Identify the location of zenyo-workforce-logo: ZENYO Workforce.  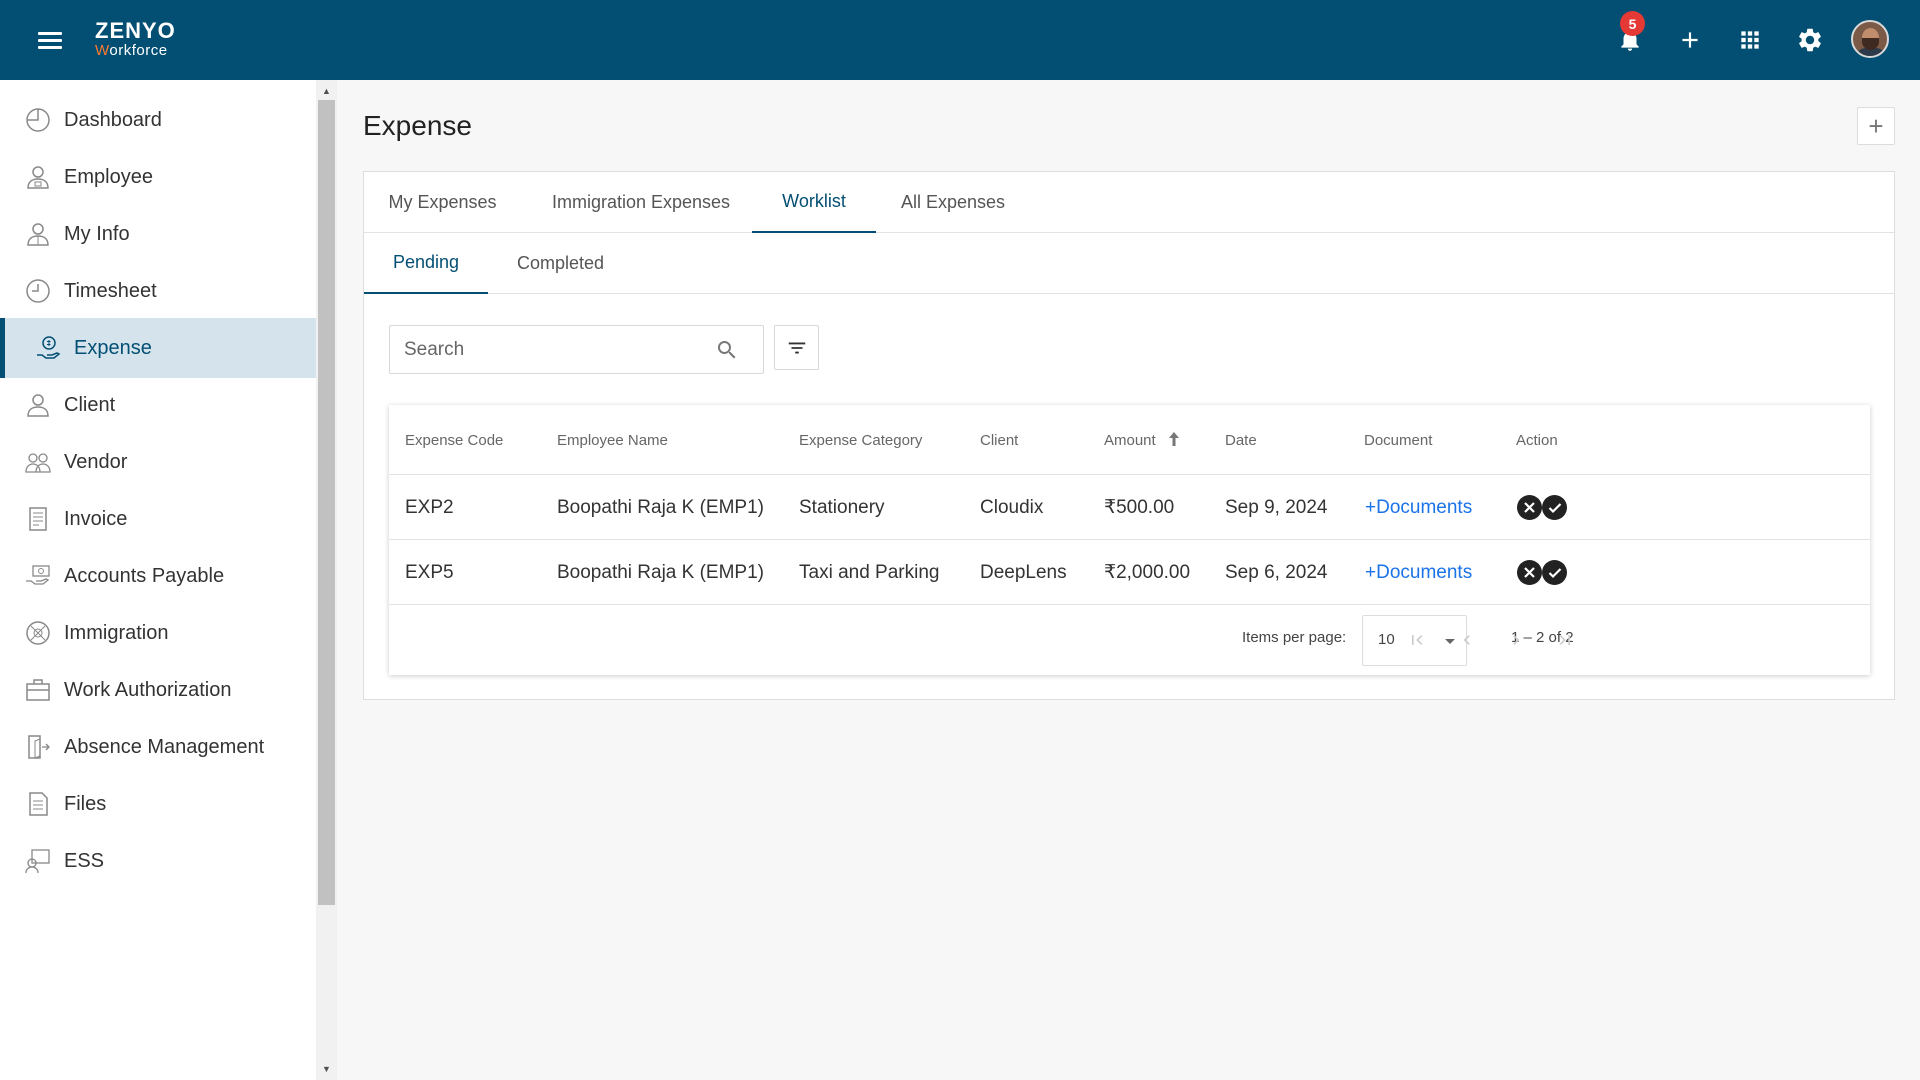
(135, 38).